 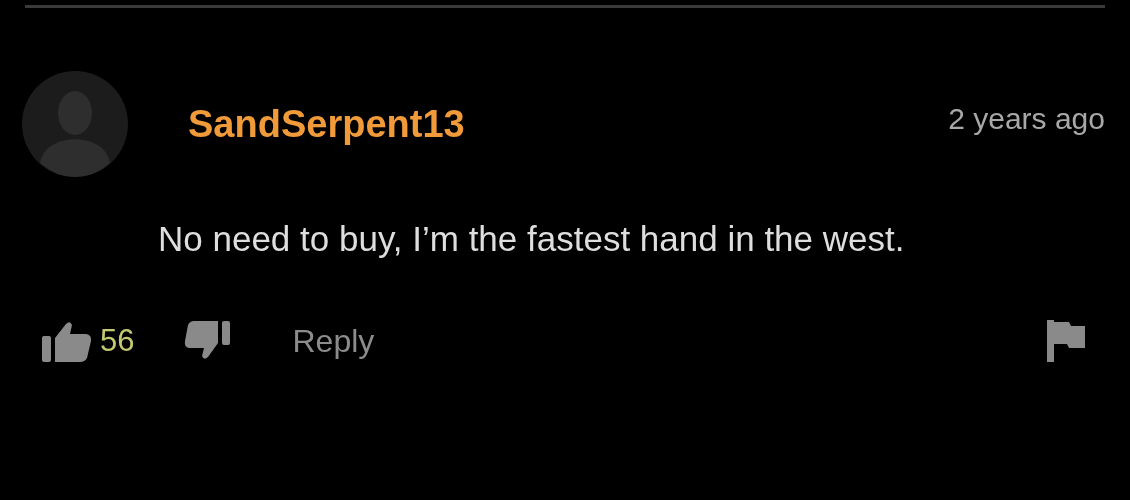 What do you see at coordinates (1026, 119) in the screenshot?
I see `timestamp: 2 years ago` at bounding box center [1026, 119].